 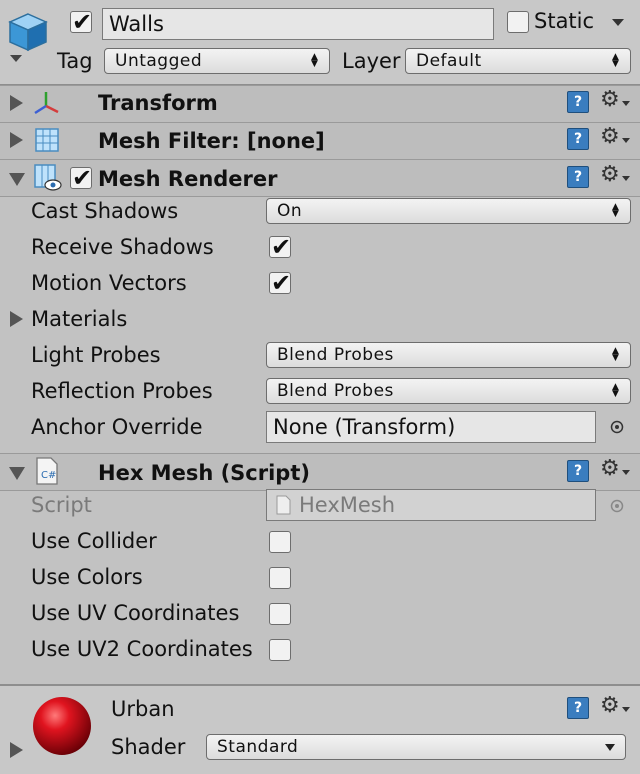 I want to click on use-collider-label: Use Collider, so click(x=94, y=541).